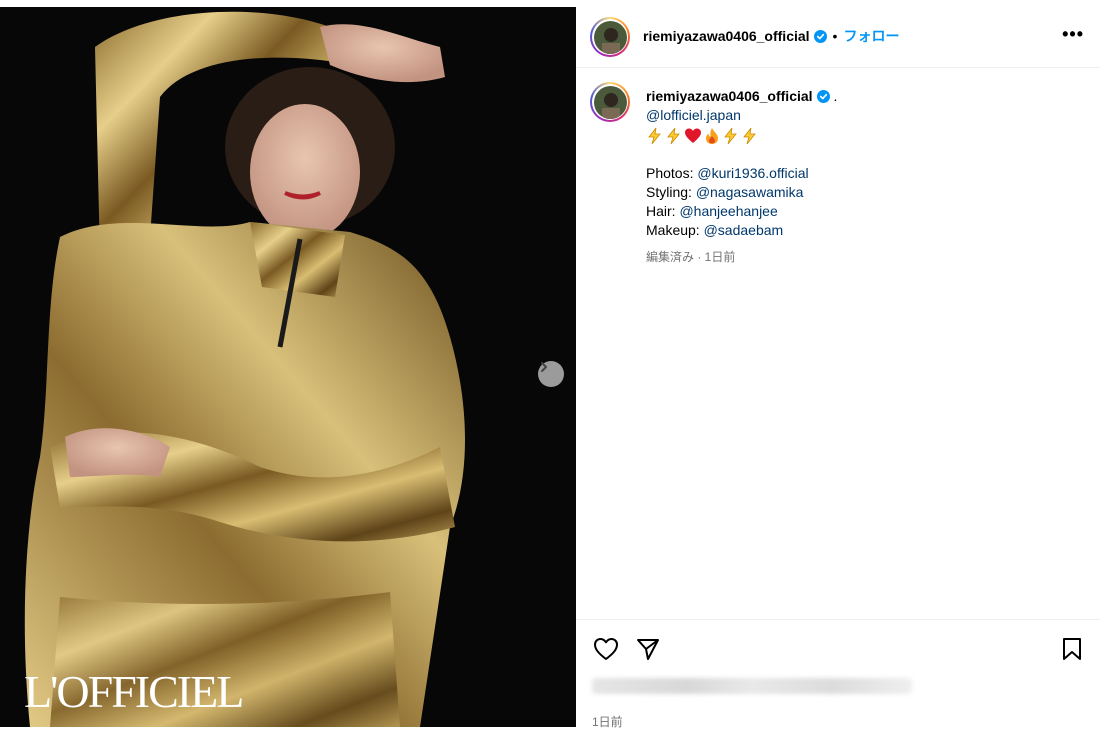 This screenshot has height=734, width=1100. What do you see at coordinates (1072, 649) in the screenshot?
I see `bookmark-icon` at bounding box center [1072, 649].